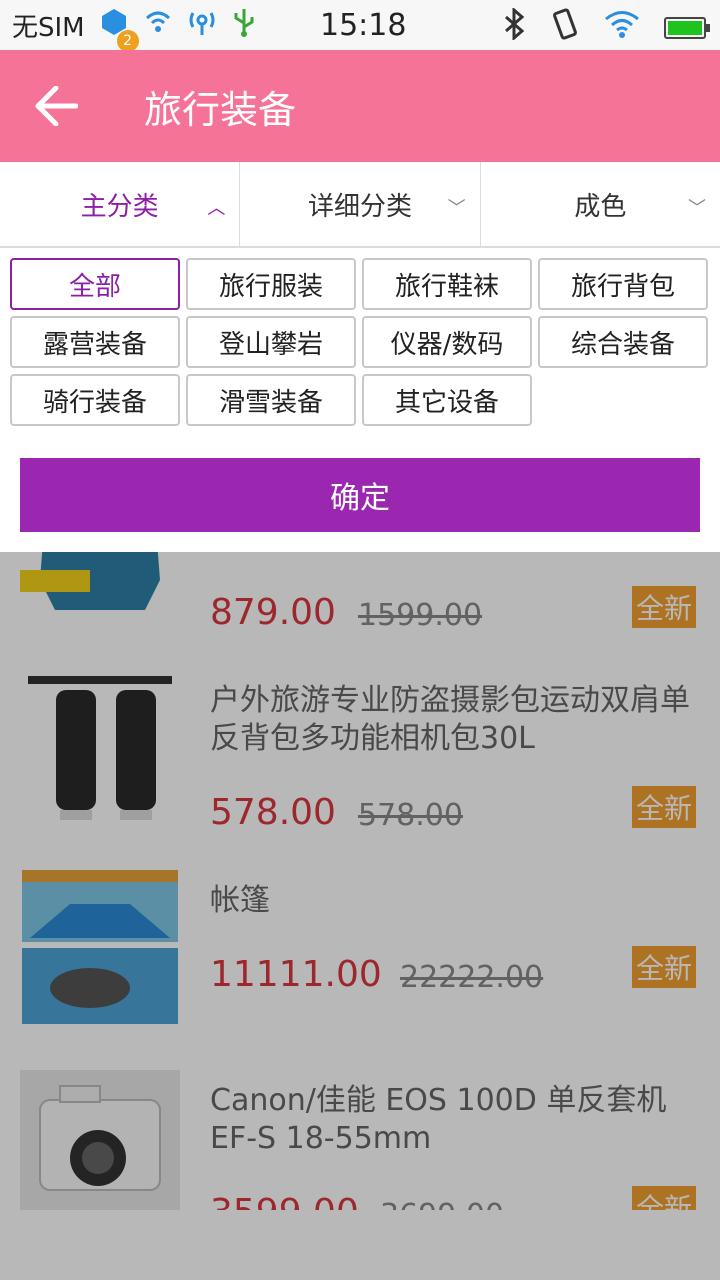  What do you see at coordinates (244, 25) in the screenshot?
I see `usb-icon` at bounding box center [244, 25].